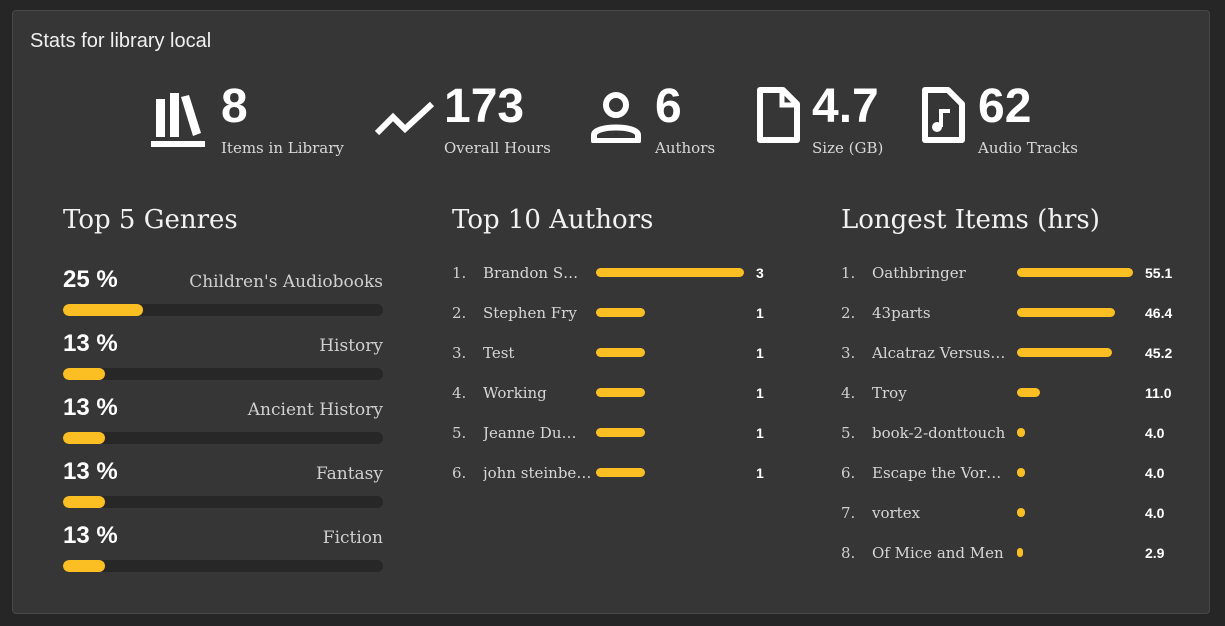  I want to click on stat-label: Size (GB), so click(848, 148).